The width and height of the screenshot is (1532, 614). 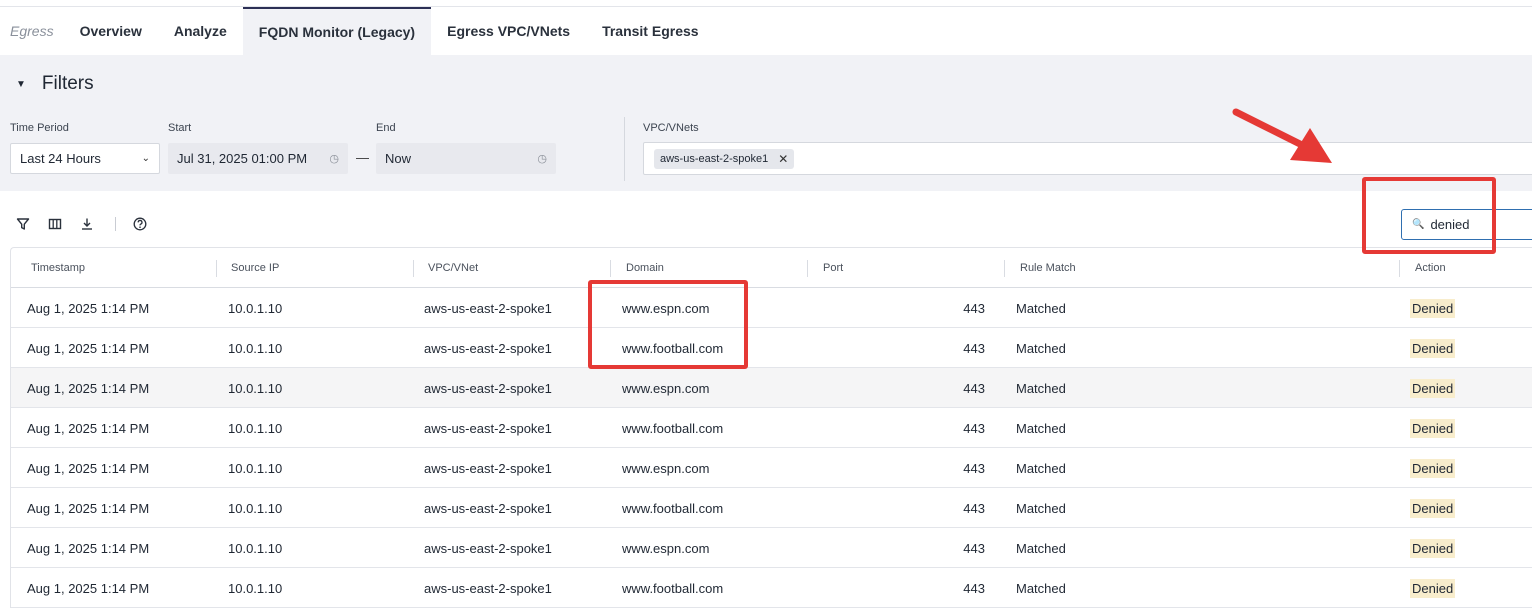 I want to click on toolbar-divider, so click(x=115, y=224).